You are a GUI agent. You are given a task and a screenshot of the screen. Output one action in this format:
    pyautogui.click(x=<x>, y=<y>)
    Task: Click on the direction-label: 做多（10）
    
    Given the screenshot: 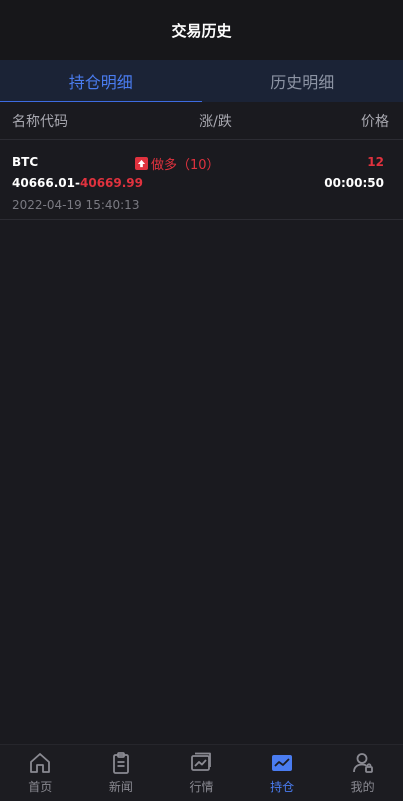 What is the action you would take?
    pyautogui.click(x=185, y=165)
    